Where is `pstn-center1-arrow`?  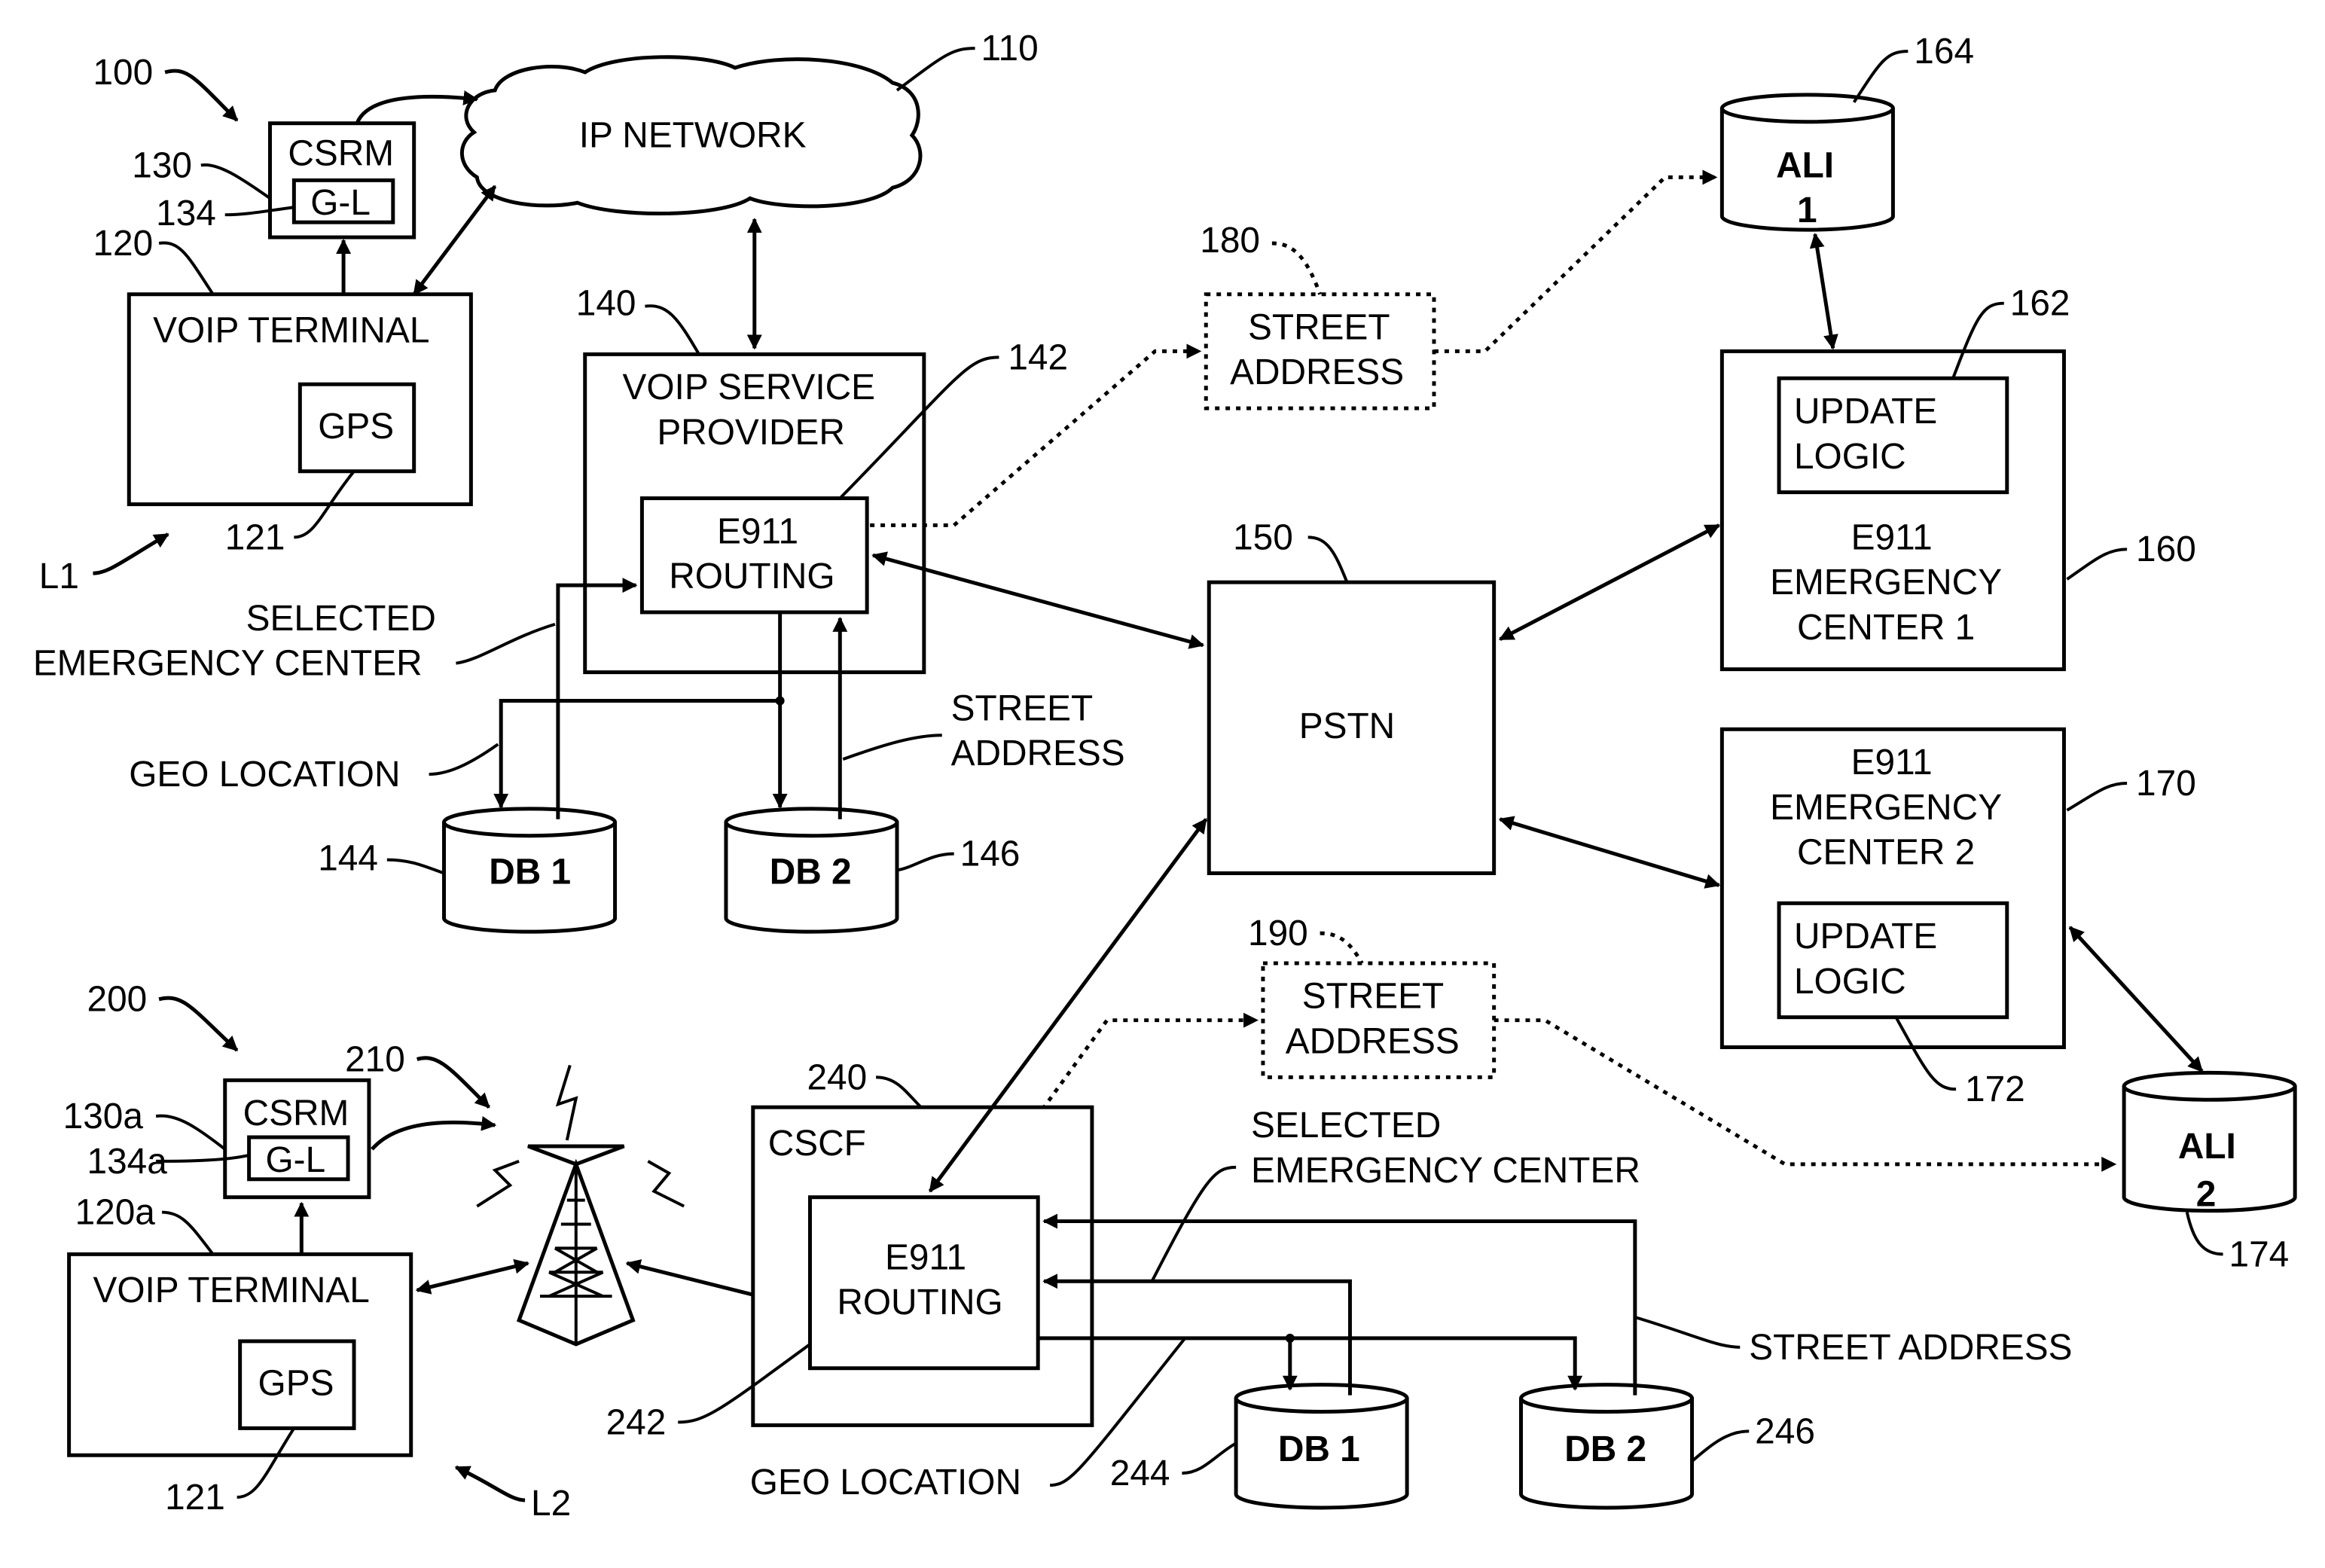
pstn-center1-arrow is located at coordinates (1609, 582).